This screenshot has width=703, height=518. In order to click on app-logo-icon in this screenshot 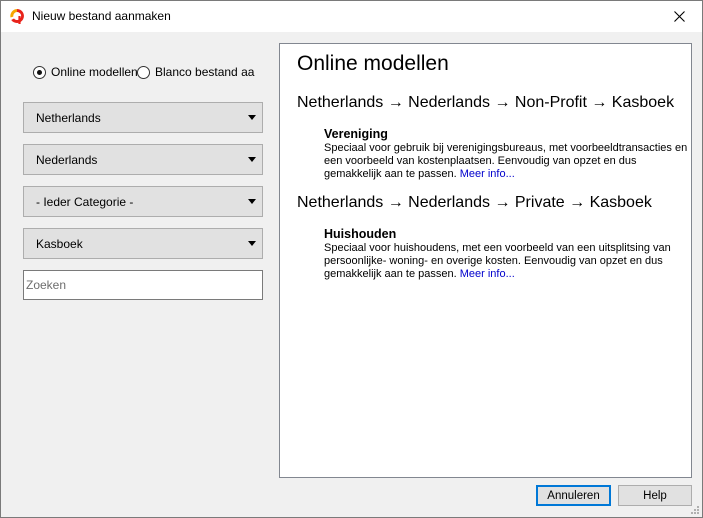, I will do `click(17, 16)`.